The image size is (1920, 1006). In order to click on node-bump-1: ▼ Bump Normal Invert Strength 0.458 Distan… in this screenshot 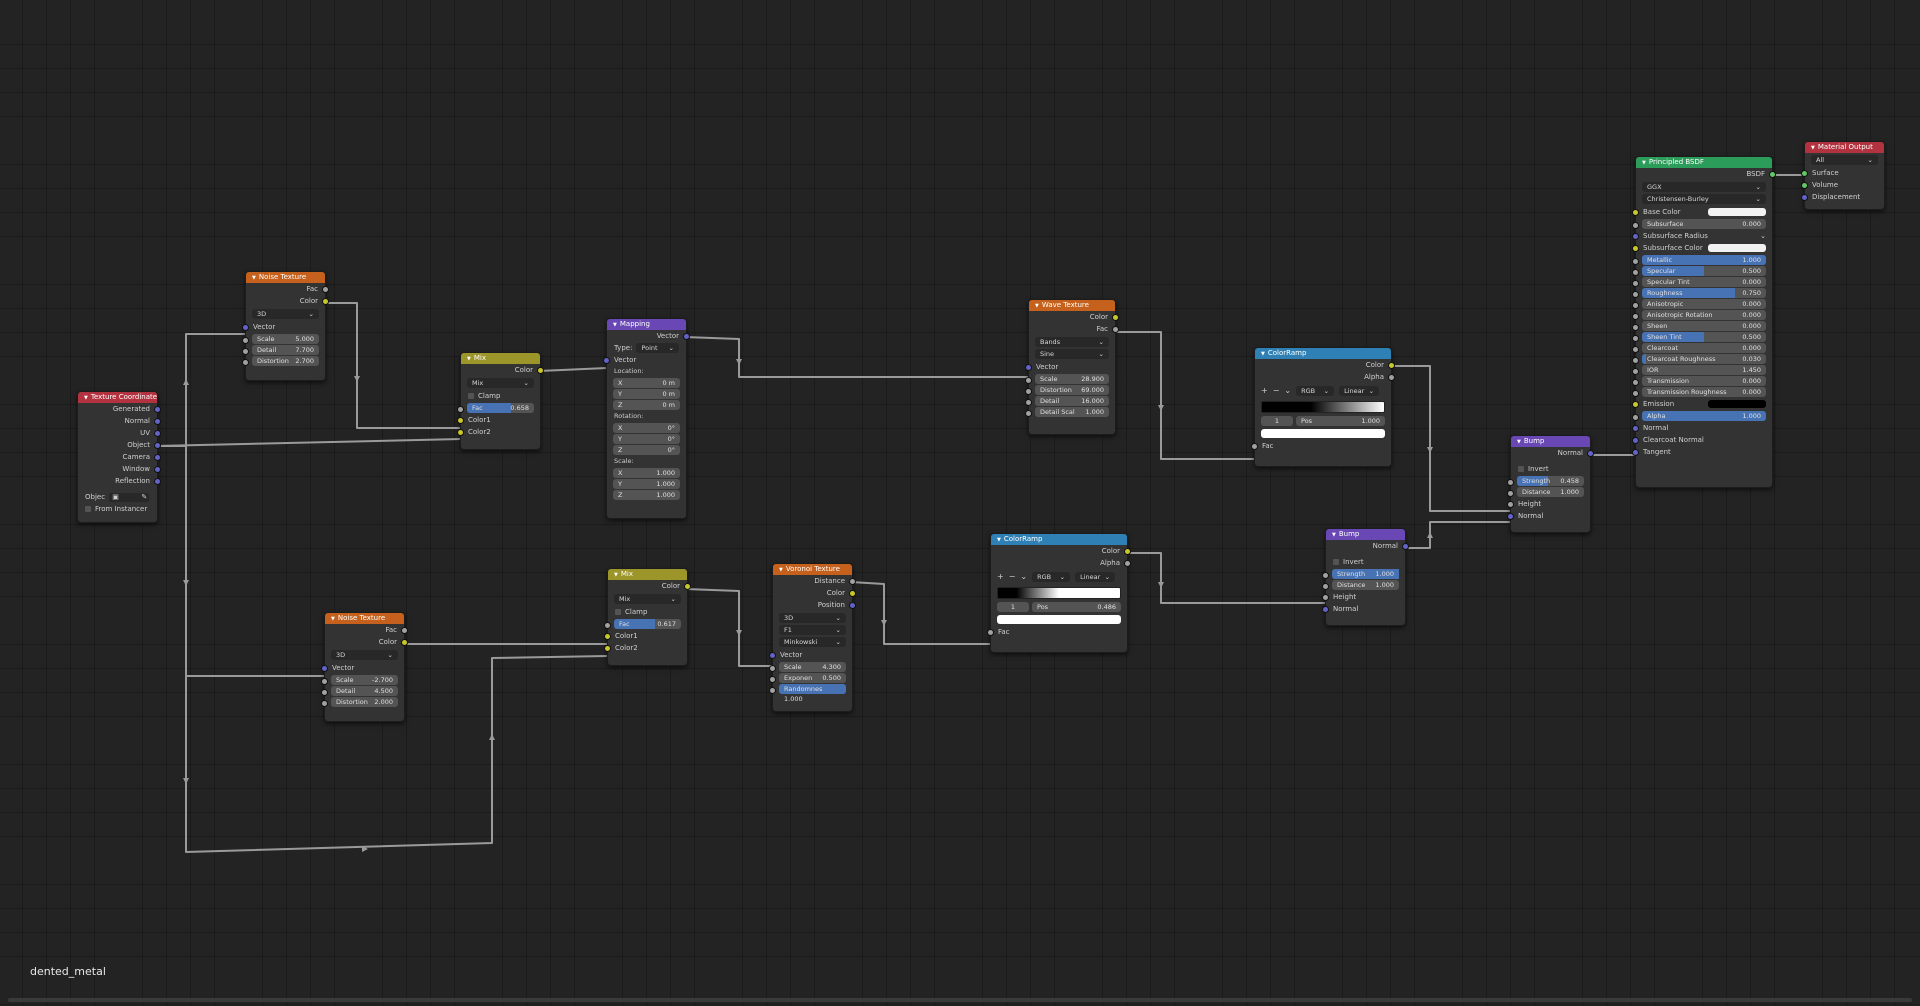, I will do `click(1550, 484)`.